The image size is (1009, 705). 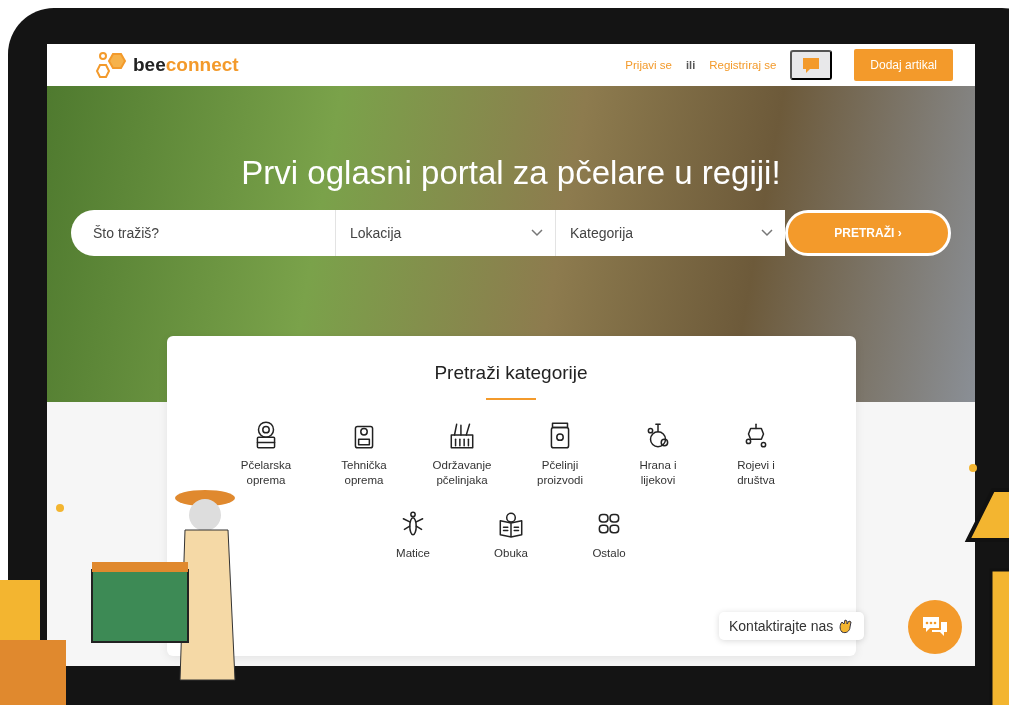 I want to click on logo-text: beeconnect, so click(x=186, y=65).